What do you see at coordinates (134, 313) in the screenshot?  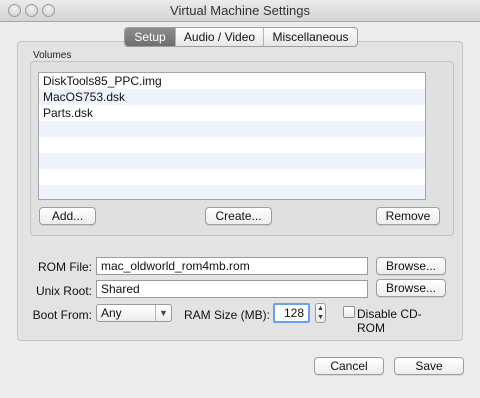 I see `boot-from-select: Any ▼` at bounding box center [134, 313].